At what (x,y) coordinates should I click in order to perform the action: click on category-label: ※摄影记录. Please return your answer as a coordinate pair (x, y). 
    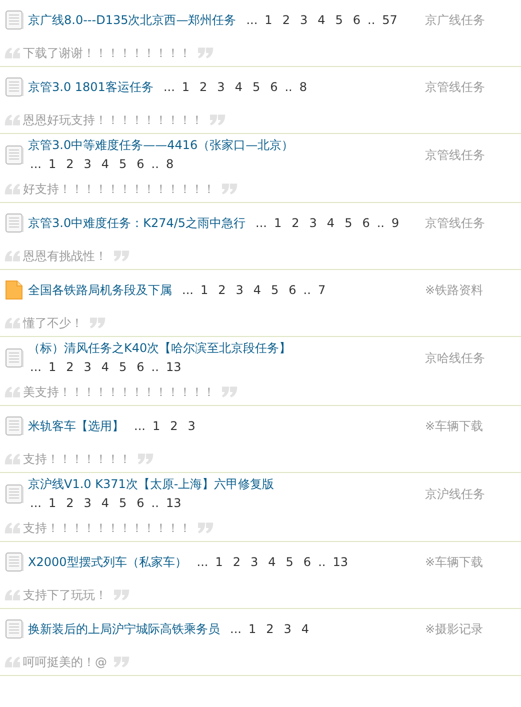
    Looking at the image, I should click on (454, 629).